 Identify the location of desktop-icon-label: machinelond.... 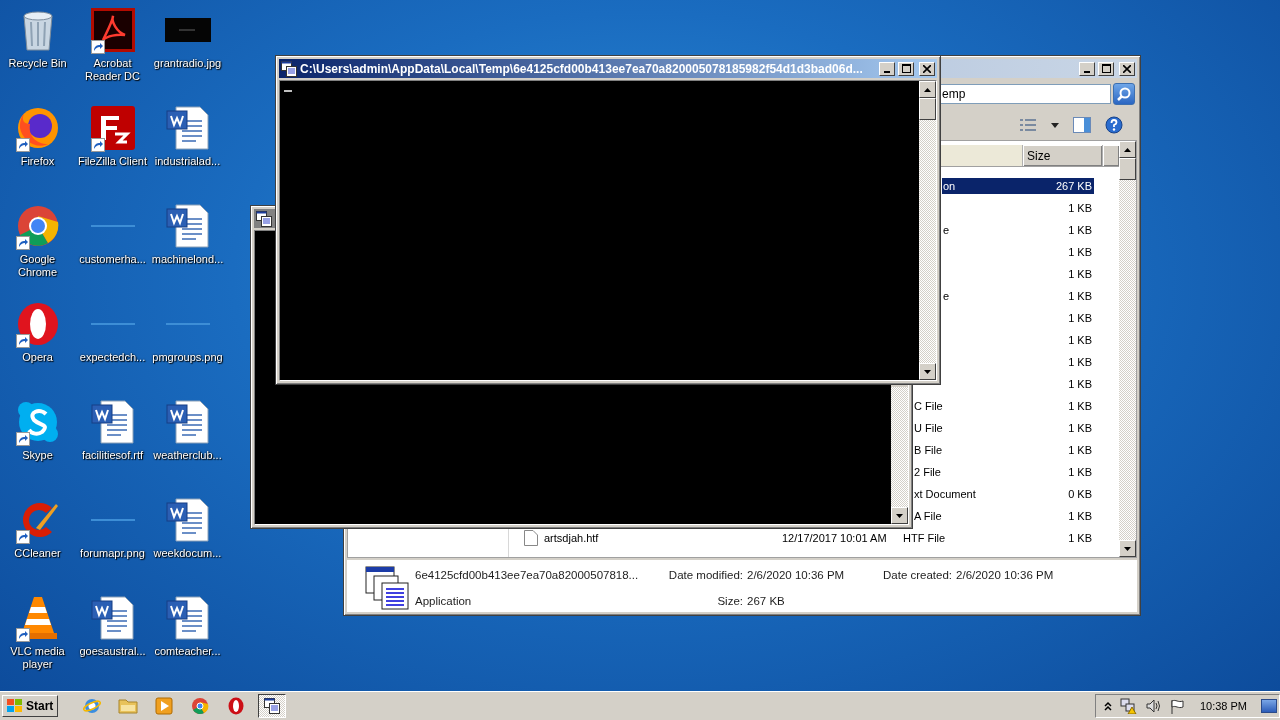
(187, 259).